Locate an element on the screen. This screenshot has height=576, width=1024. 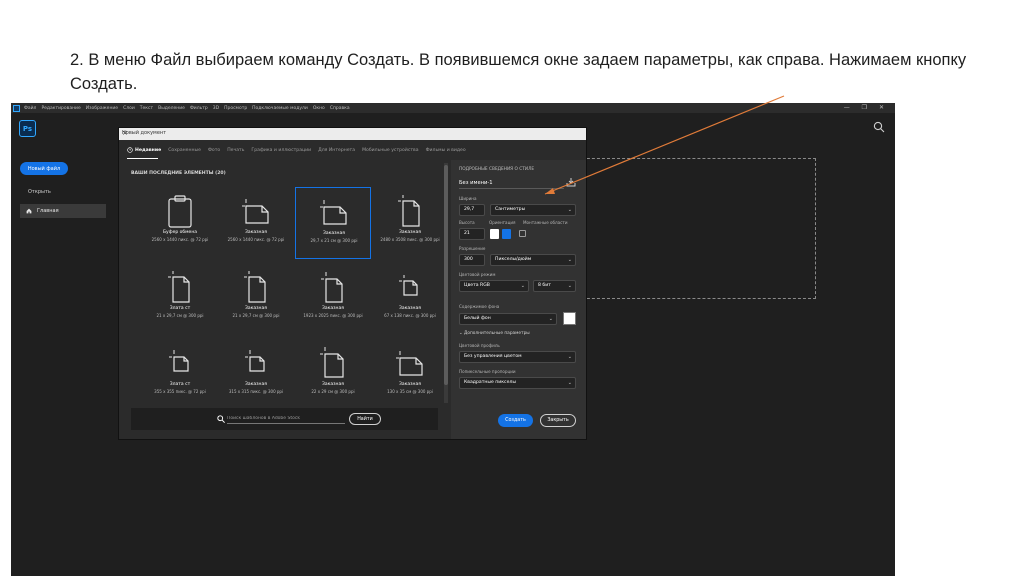
resolution-unit-value: Пикселы/дюйм is located at coordinates (513, 259).